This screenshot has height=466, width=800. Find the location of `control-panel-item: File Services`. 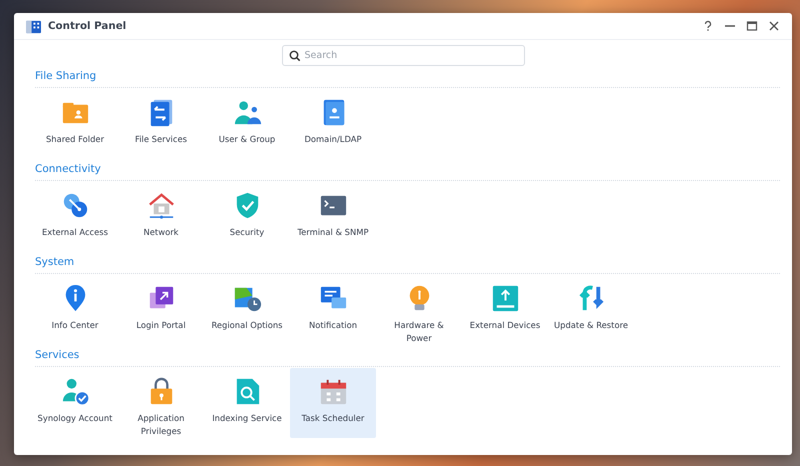

control-panel-item: File Services is located at coordinates (161, 124).